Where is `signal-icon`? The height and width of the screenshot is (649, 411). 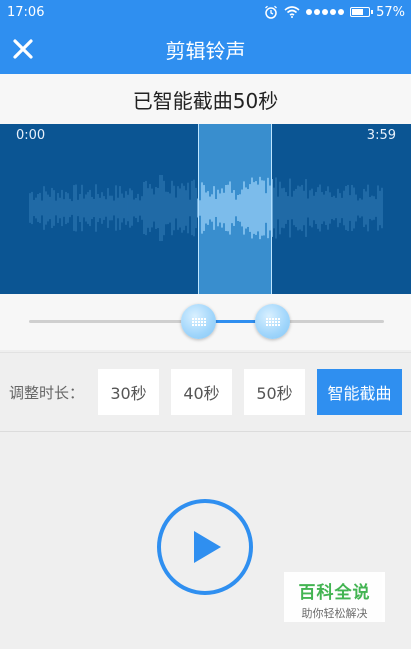
signal-icon is located at coordinates (325, 12).